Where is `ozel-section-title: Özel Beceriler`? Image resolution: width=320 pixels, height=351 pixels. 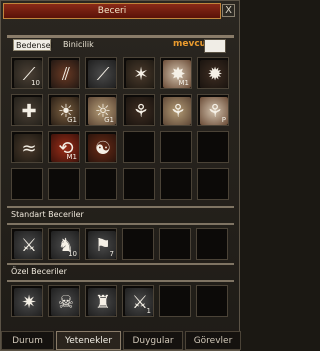 ozel-section-title: Özel Beceriler is located at coordinates (39, 271).